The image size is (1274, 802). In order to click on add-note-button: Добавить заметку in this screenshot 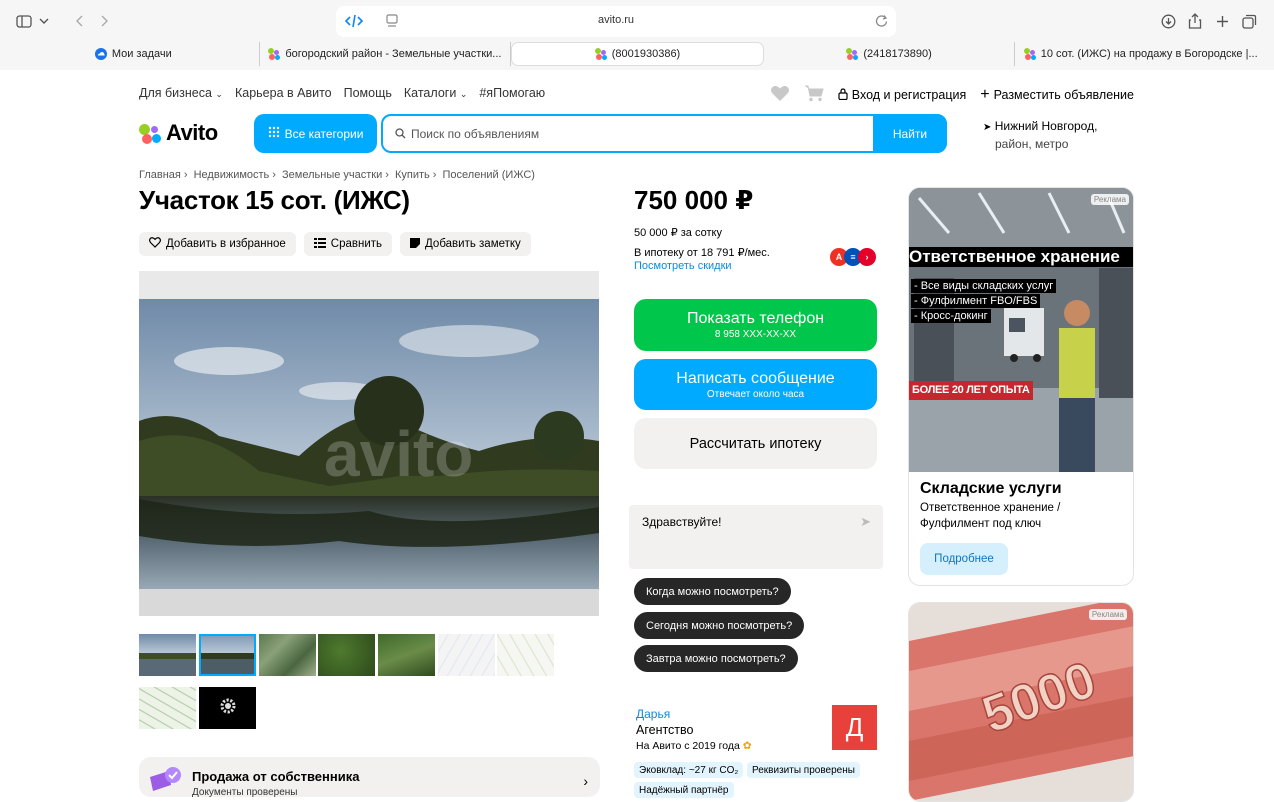, I will do `click(465, 244)`.